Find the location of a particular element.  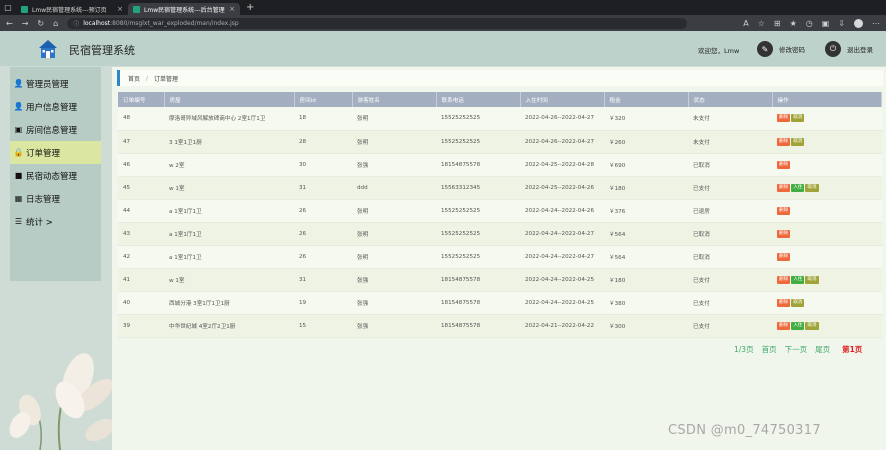

cell-guest: ddd is located at coordinates (394, 188).